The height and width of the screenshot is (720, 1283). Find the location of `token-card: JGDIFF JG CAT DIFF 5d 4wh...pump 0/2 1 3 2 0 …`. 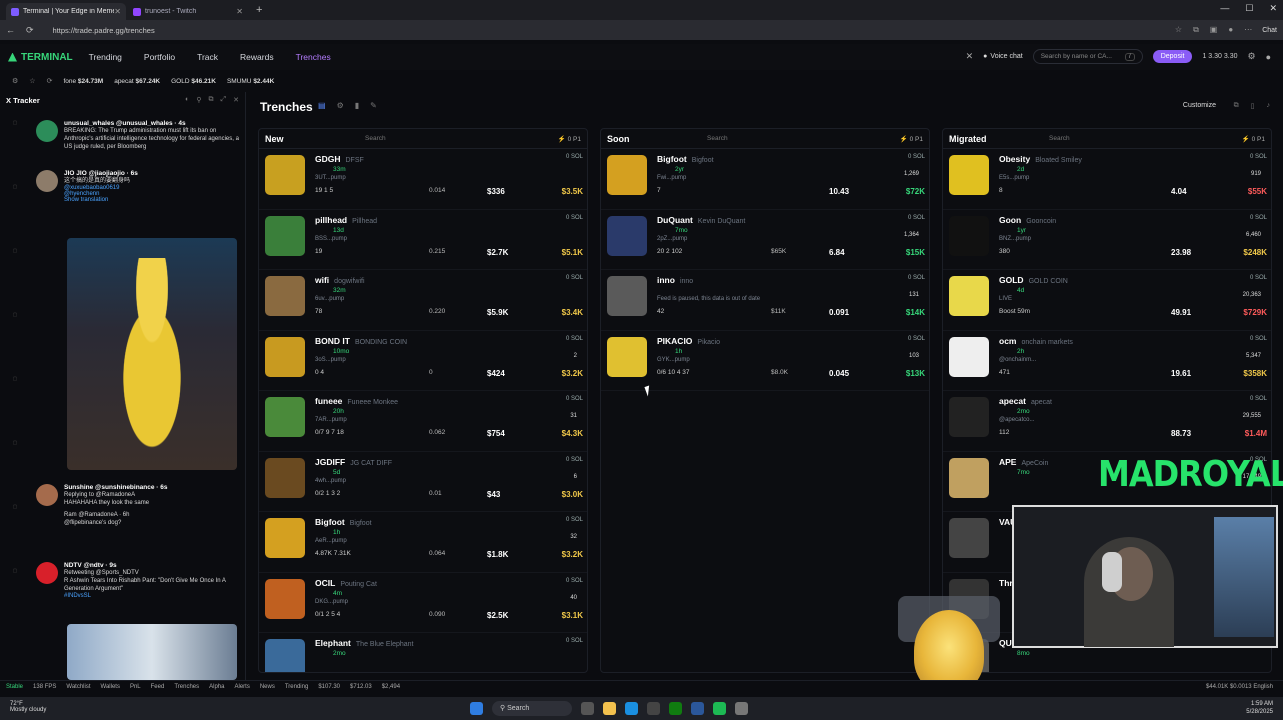

token-card: JGDIFF JG CAT DIFF 5d 4wh...pump 0/2 1 3 2 0 … is located at coordinates (423, 482).